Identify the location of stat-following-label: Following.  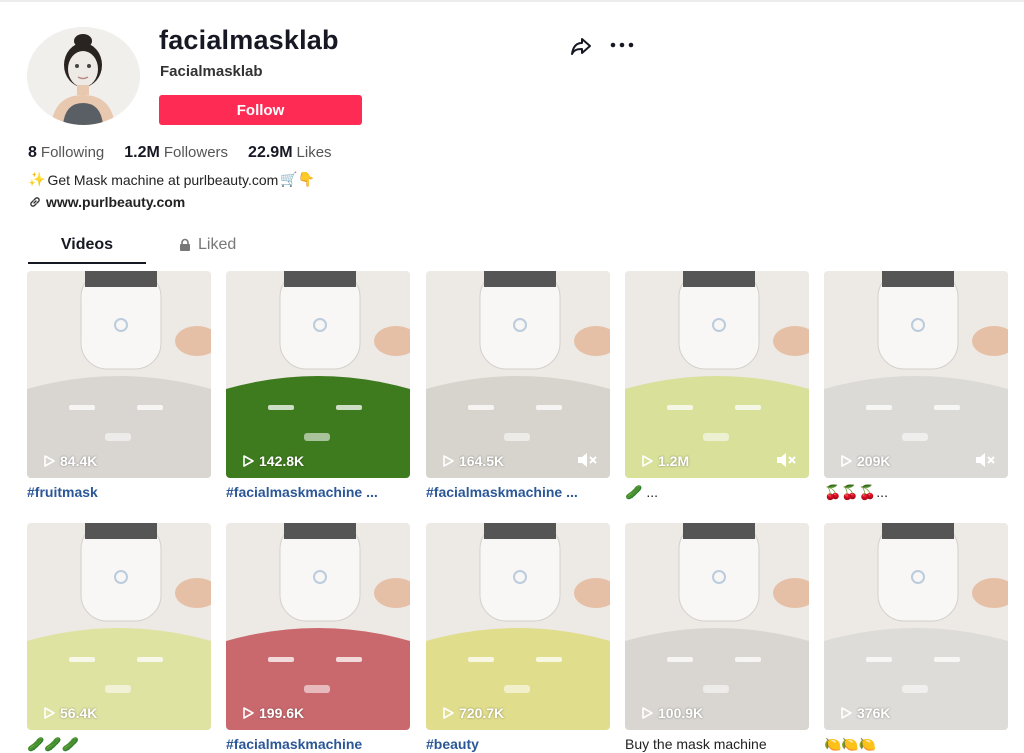
(72, 152).